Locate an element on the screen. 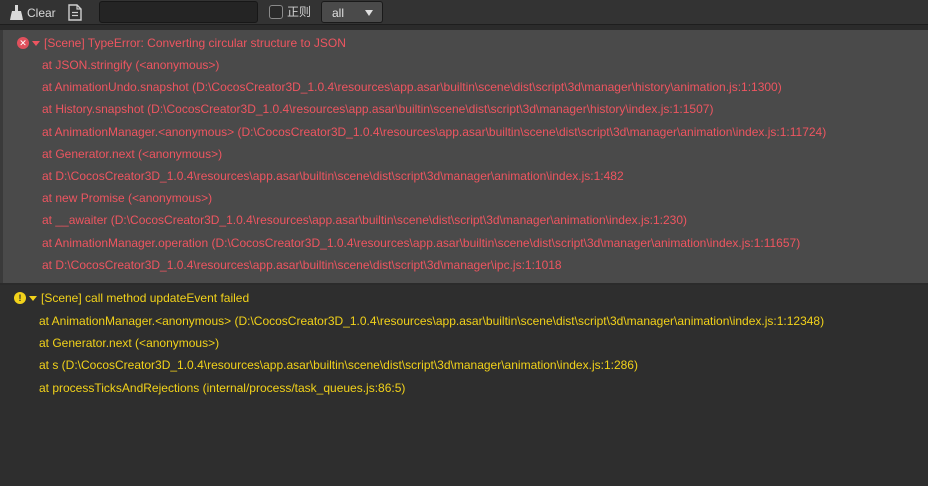 The width and height of the screenshot is (928, 486). clear-button: Clear is located at coordinates (33, 12).